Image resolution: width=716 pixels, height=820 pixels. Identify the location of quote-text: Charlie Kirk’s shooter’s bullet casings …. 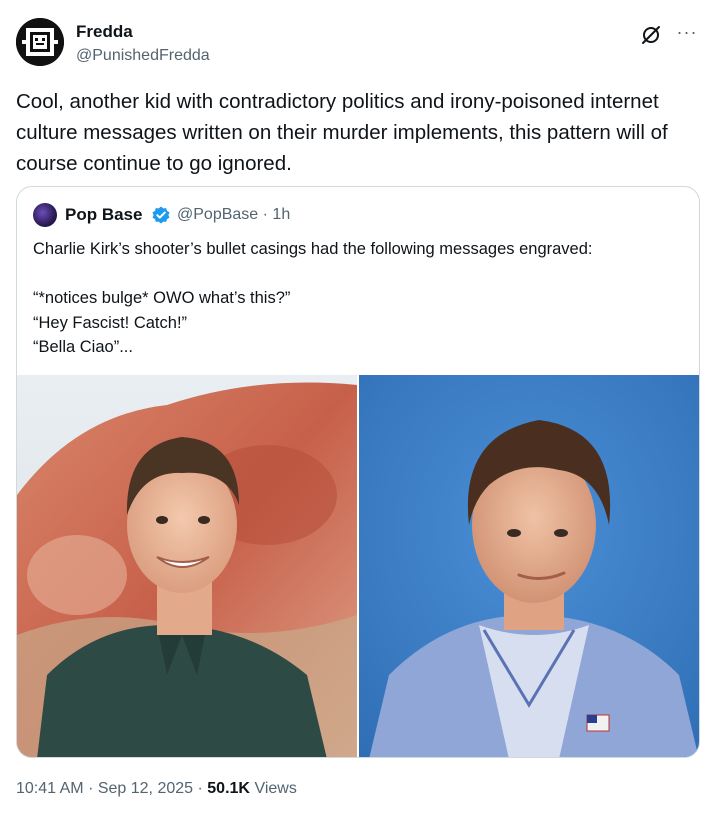
(313, 298).